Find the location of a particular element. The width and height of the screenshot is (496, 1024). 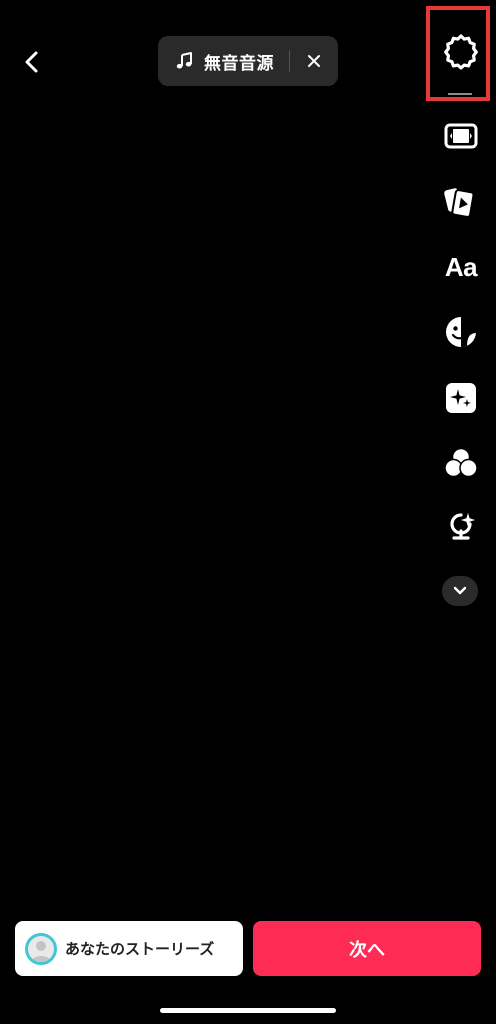

filters-button is located at coordinates (461, 463).